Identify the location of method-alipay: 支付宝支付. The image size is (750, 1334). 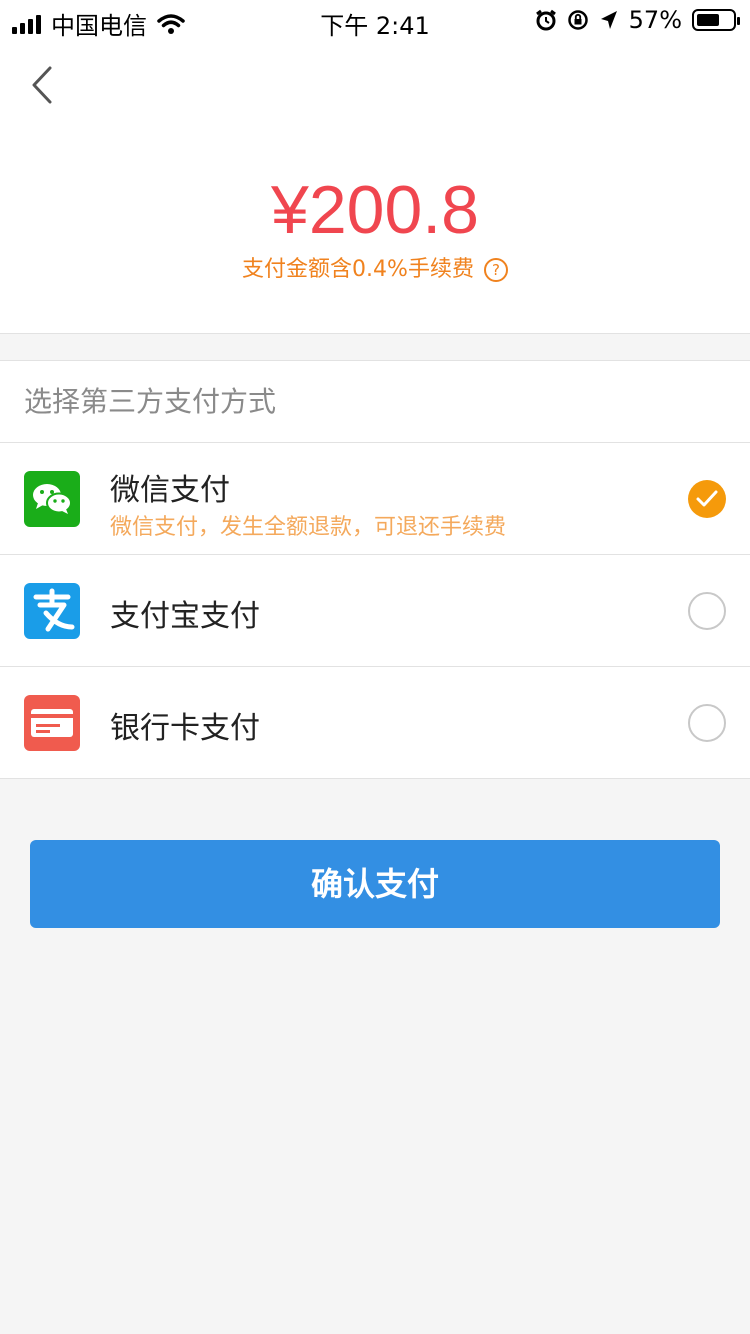
(375, 611).